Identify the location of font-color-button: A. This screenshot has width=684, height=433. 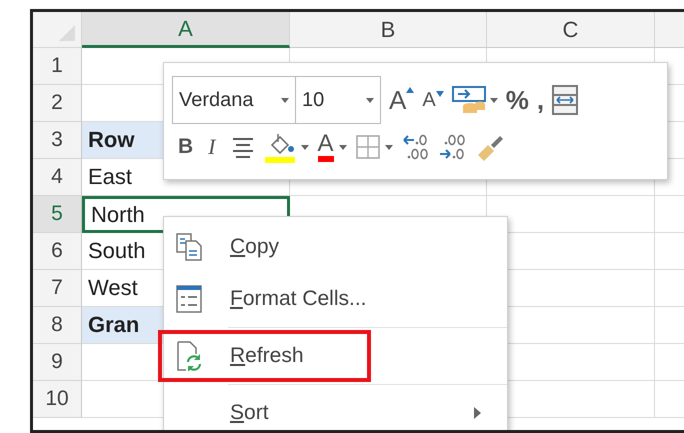
(326, 147).